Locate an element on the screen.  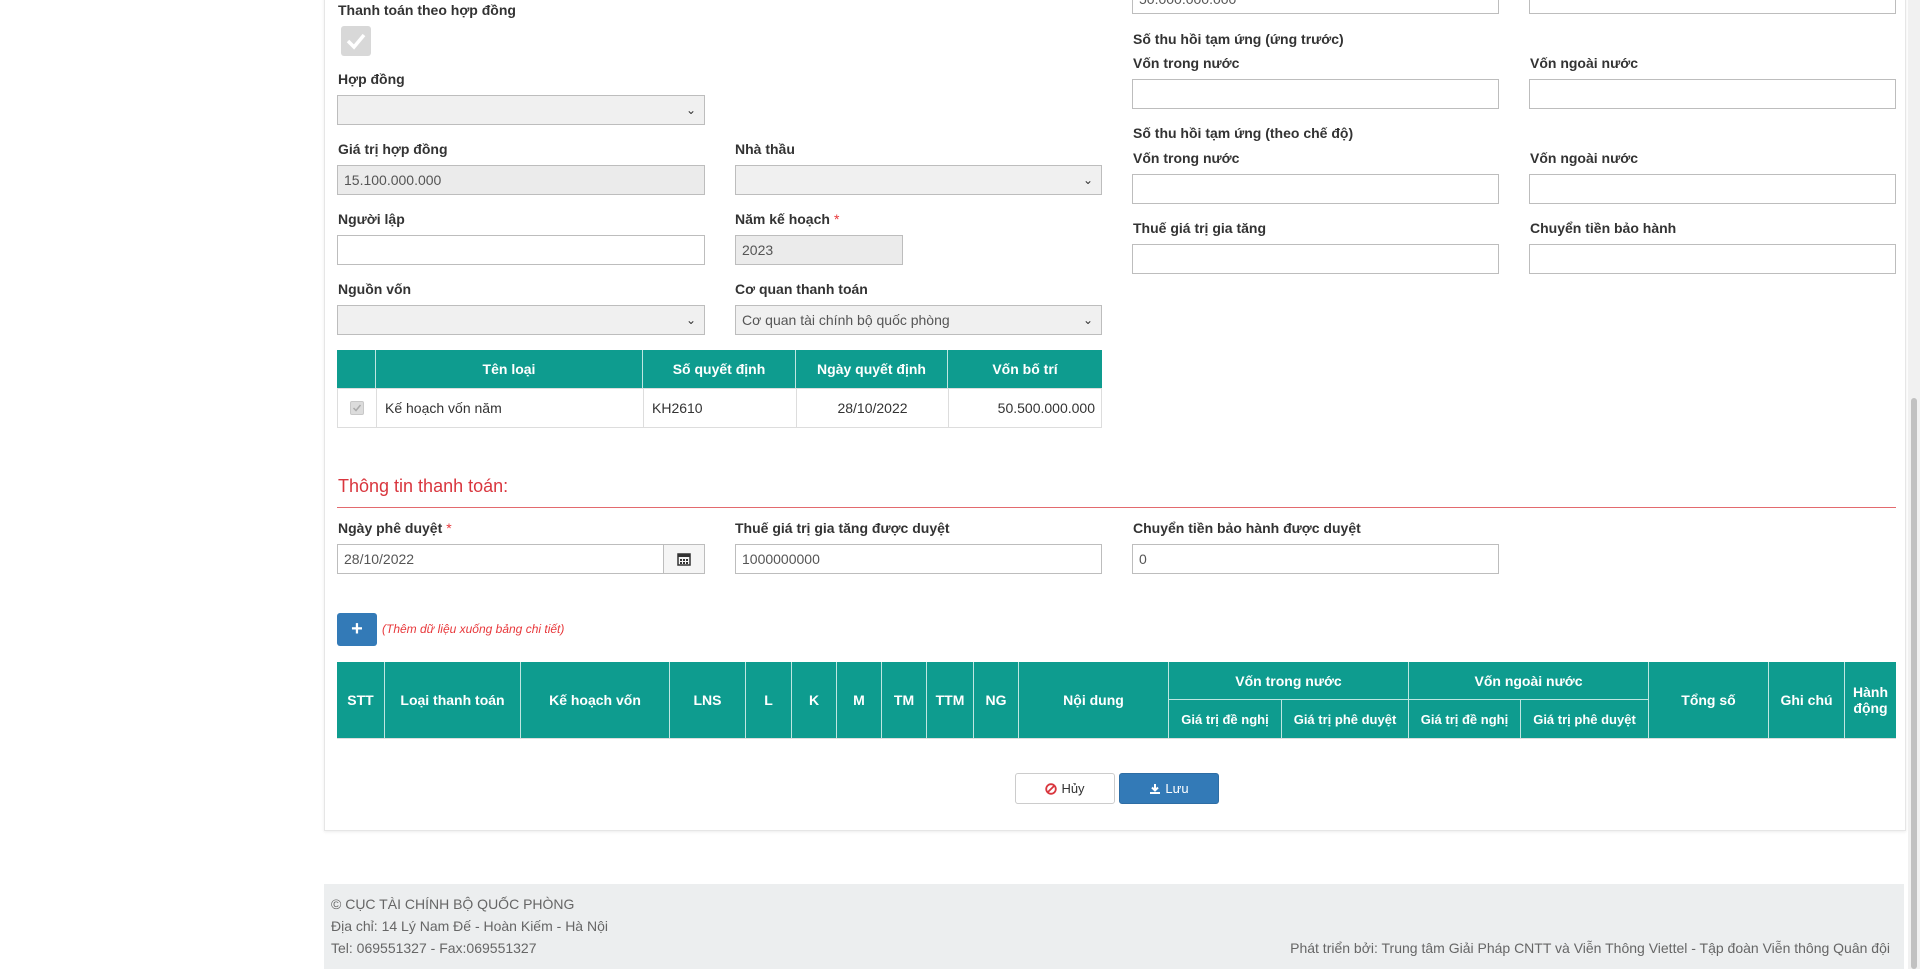
plan-year-label-text: Năm kế hoạch is located at coordinates (782, 219).